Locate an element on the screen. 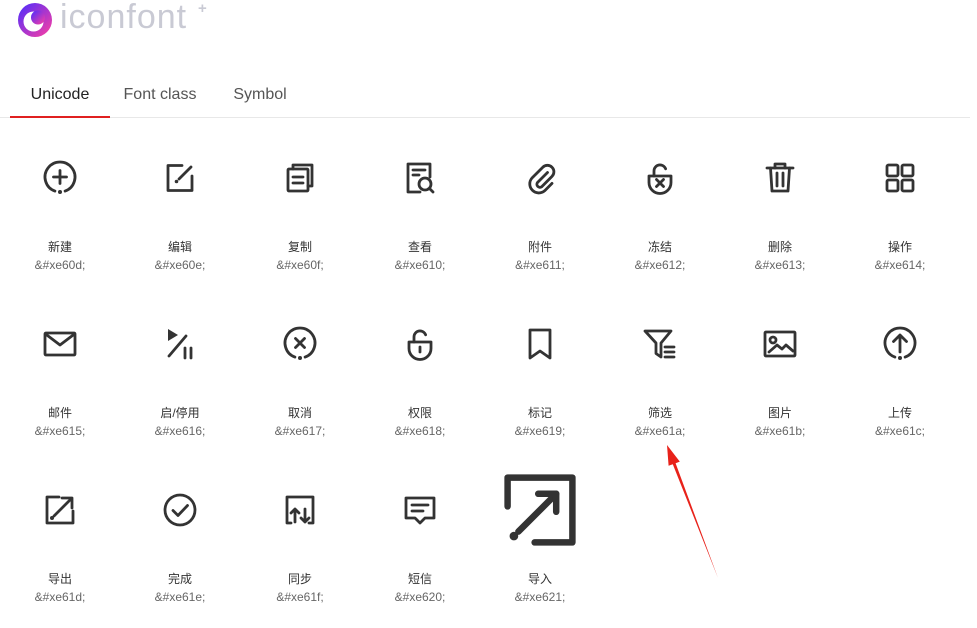  icon-item: 权限 &#xe618; is located at coordinates (420, 377).